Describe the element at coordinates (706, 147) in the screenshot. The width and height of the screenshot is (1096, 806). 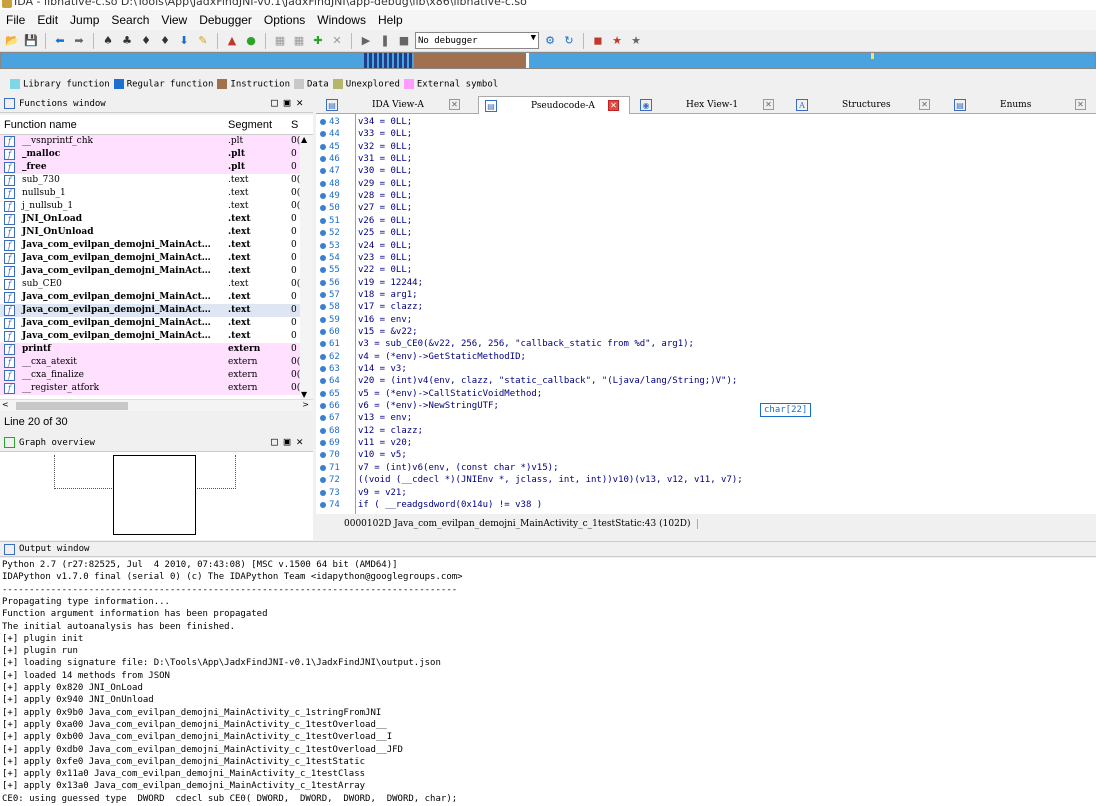
I see `code-line: 45 v32 = 0LL;` at that location.